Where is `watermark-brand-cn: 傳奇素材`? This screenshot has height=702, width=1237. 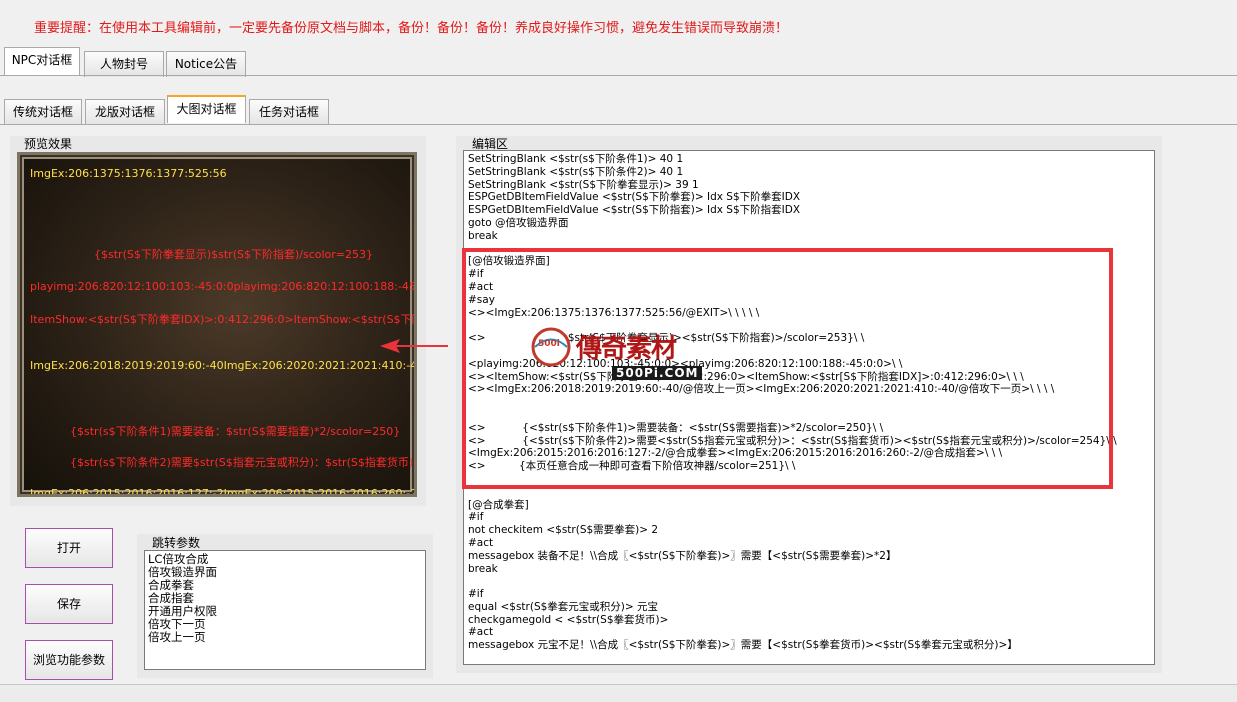
watermark-brand-cn: 傳奇素材 is located at coordinates (626, 349).